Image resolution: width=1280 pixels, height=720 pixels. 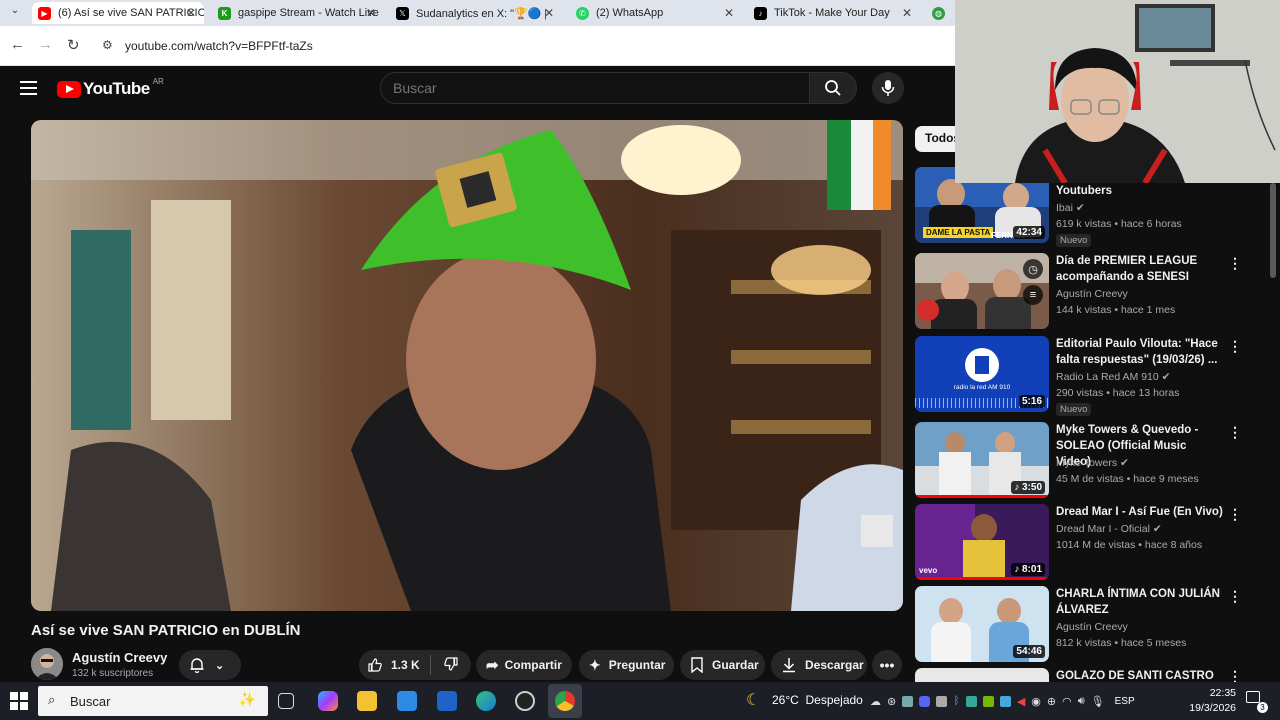 What do you see at coordinates (445, 665) in the screenshot?
I see `dislike-button` at bounding box center [445, 665].